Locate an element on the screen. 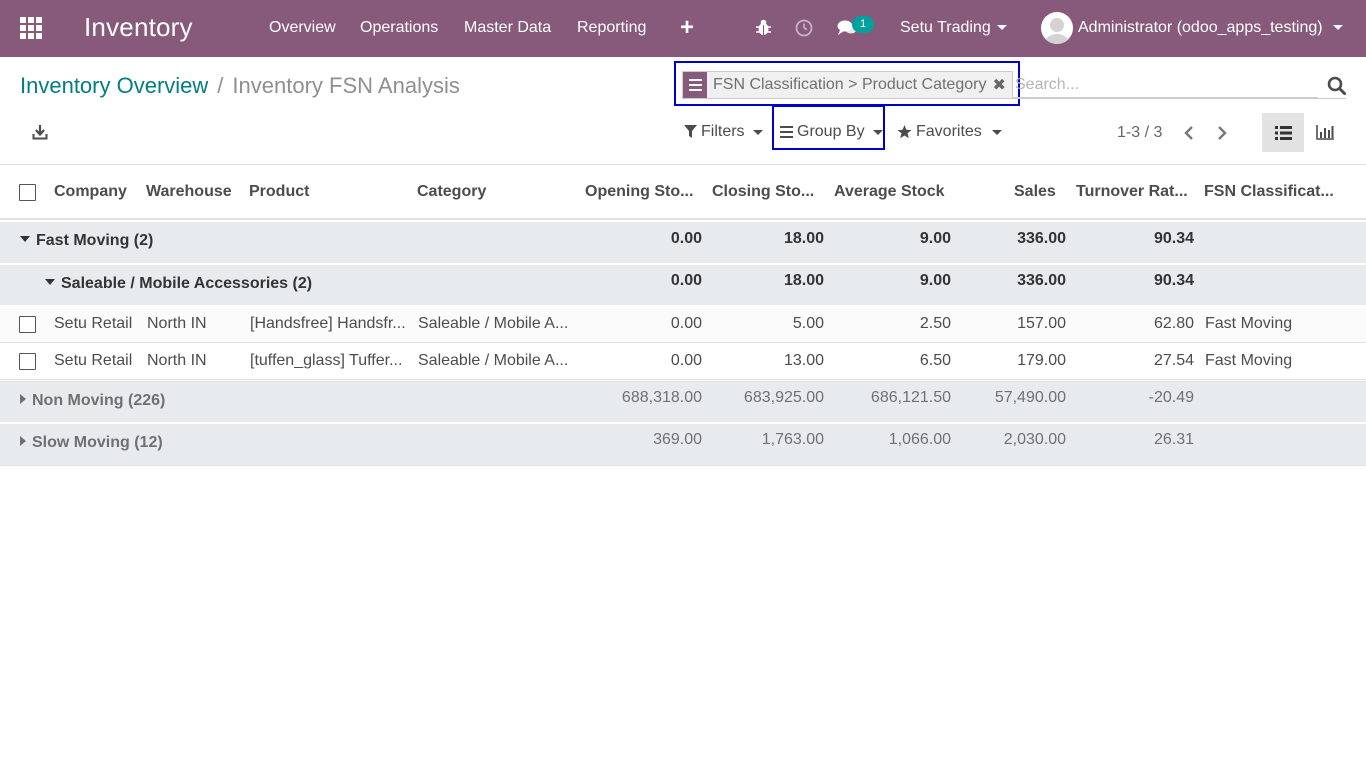 The width and height of the screenshot is (1366, 768). column-category: Category is located at coordinates (451, 192).